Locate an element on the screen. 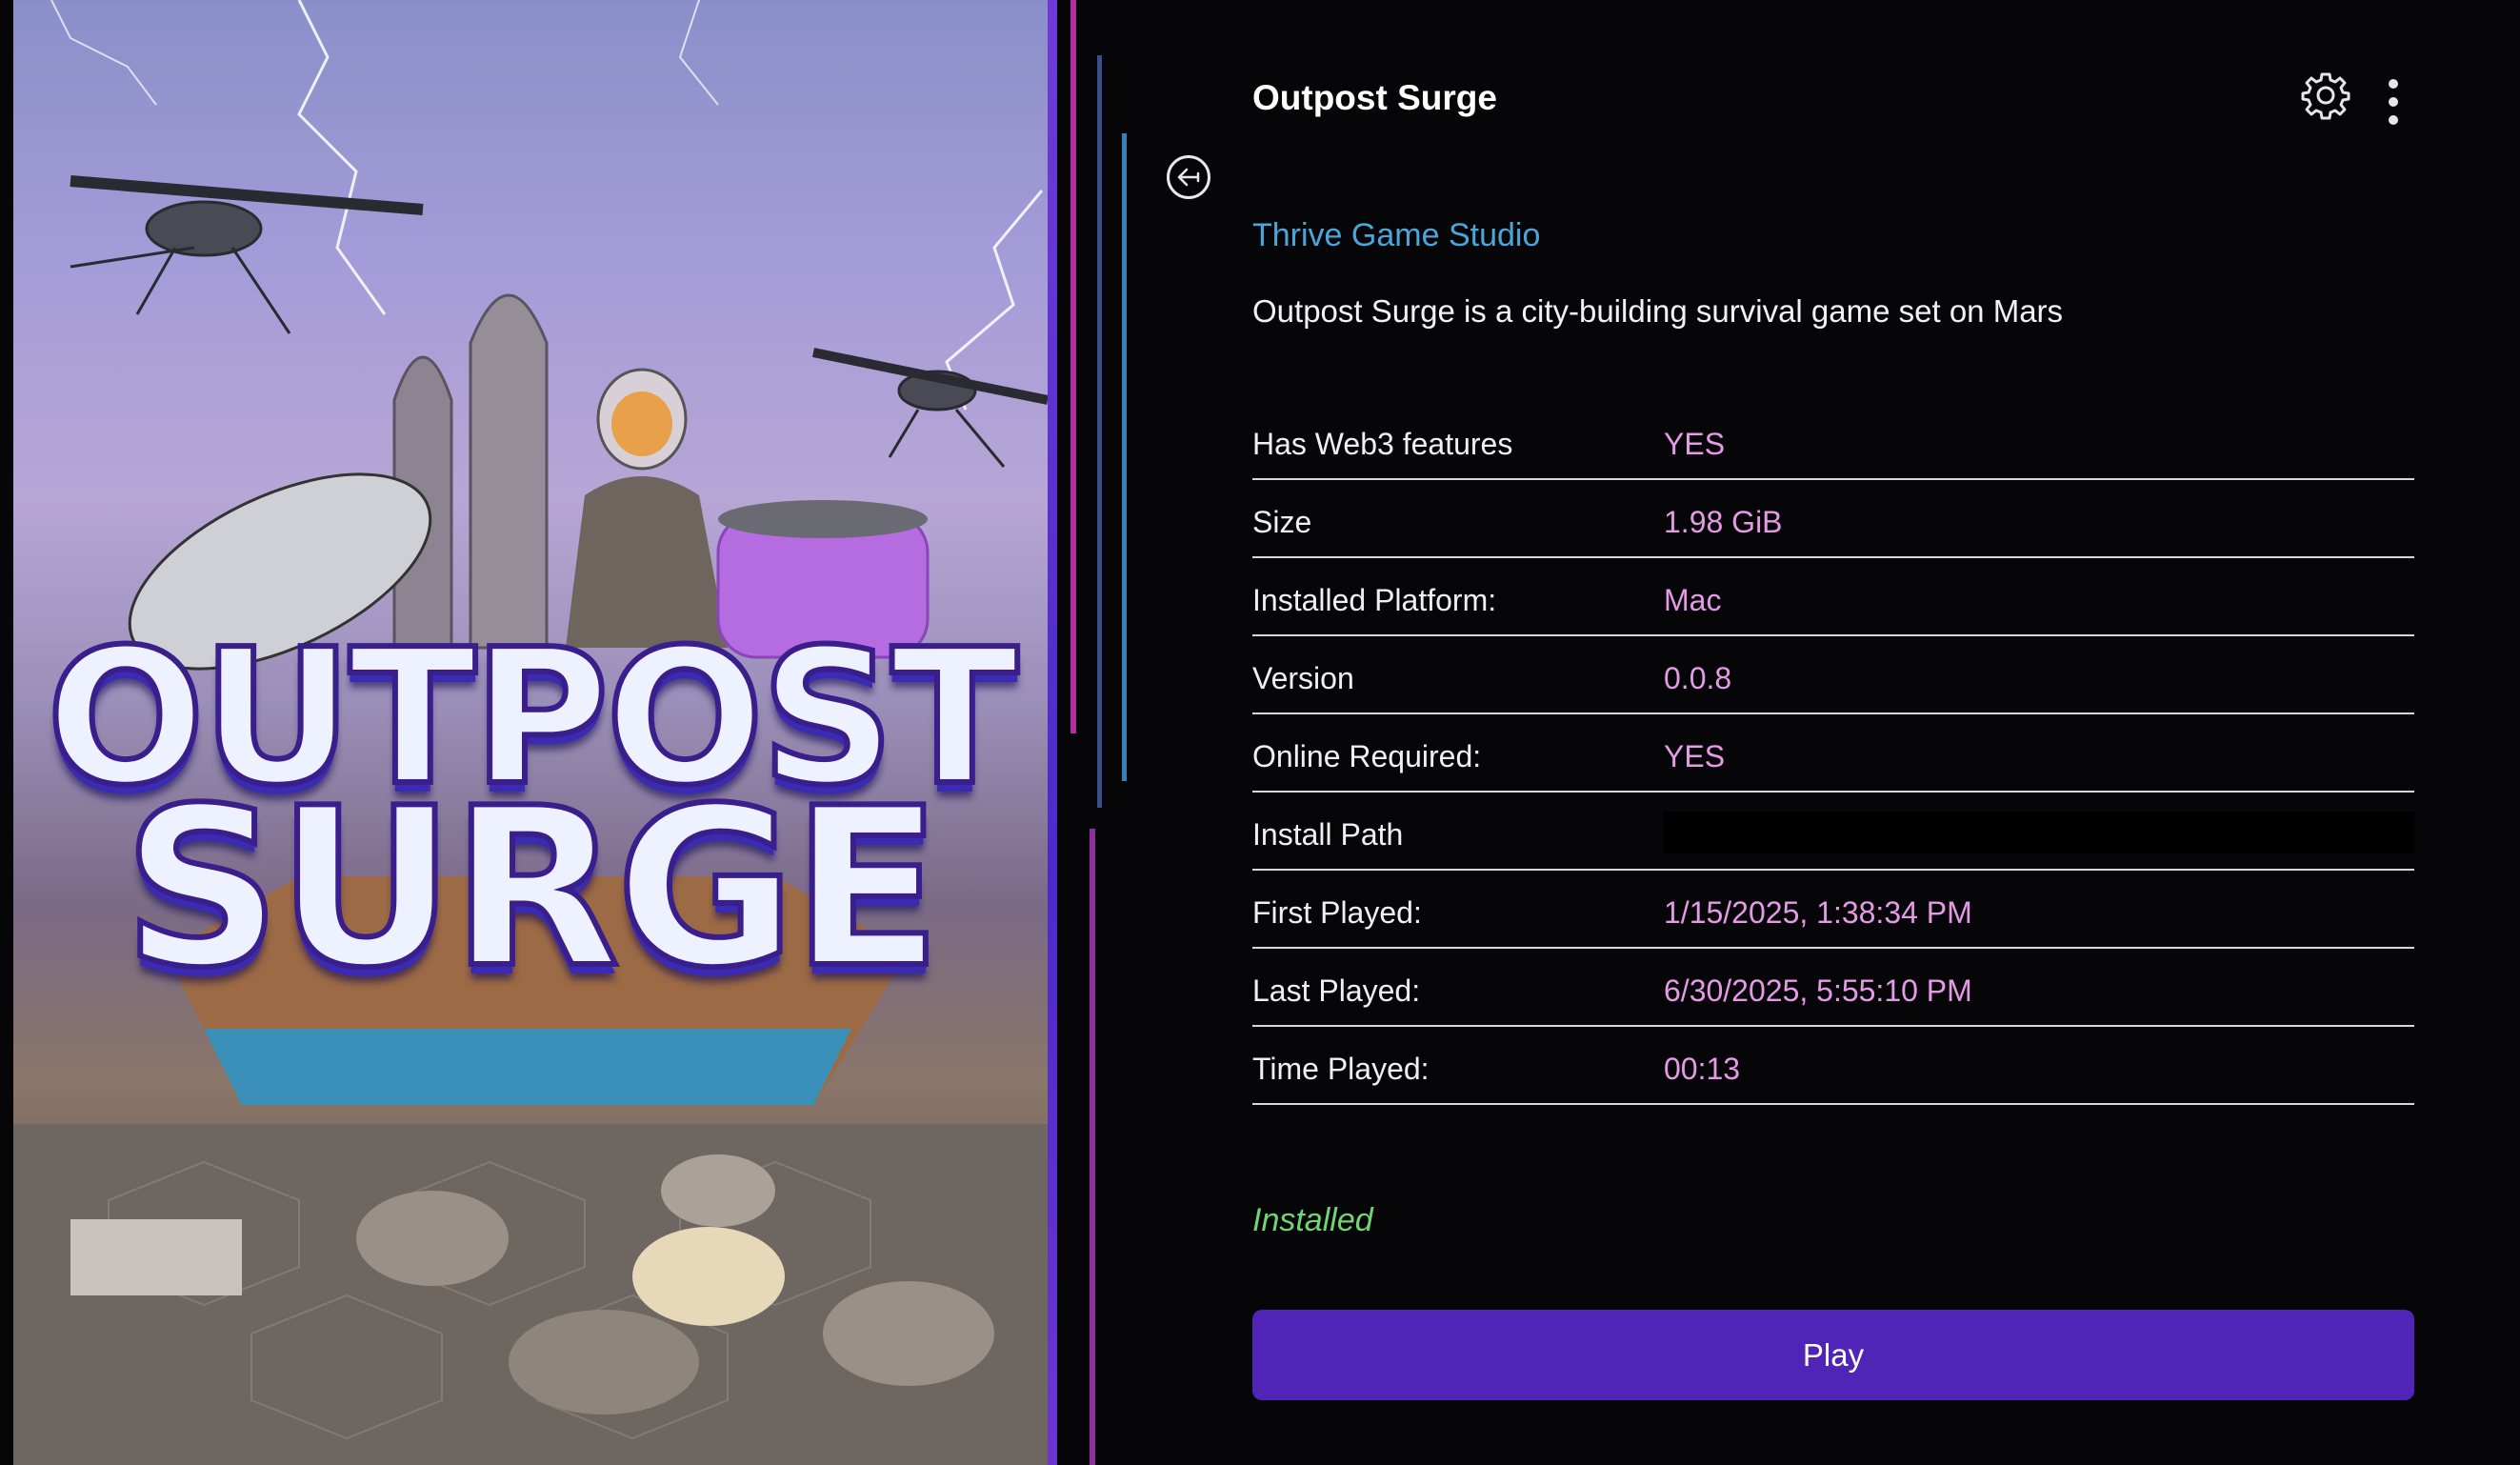  detail-row-first-played: First Played: 1/15/2025, 1:38:34 PM is located at coordinates (1833, 911).